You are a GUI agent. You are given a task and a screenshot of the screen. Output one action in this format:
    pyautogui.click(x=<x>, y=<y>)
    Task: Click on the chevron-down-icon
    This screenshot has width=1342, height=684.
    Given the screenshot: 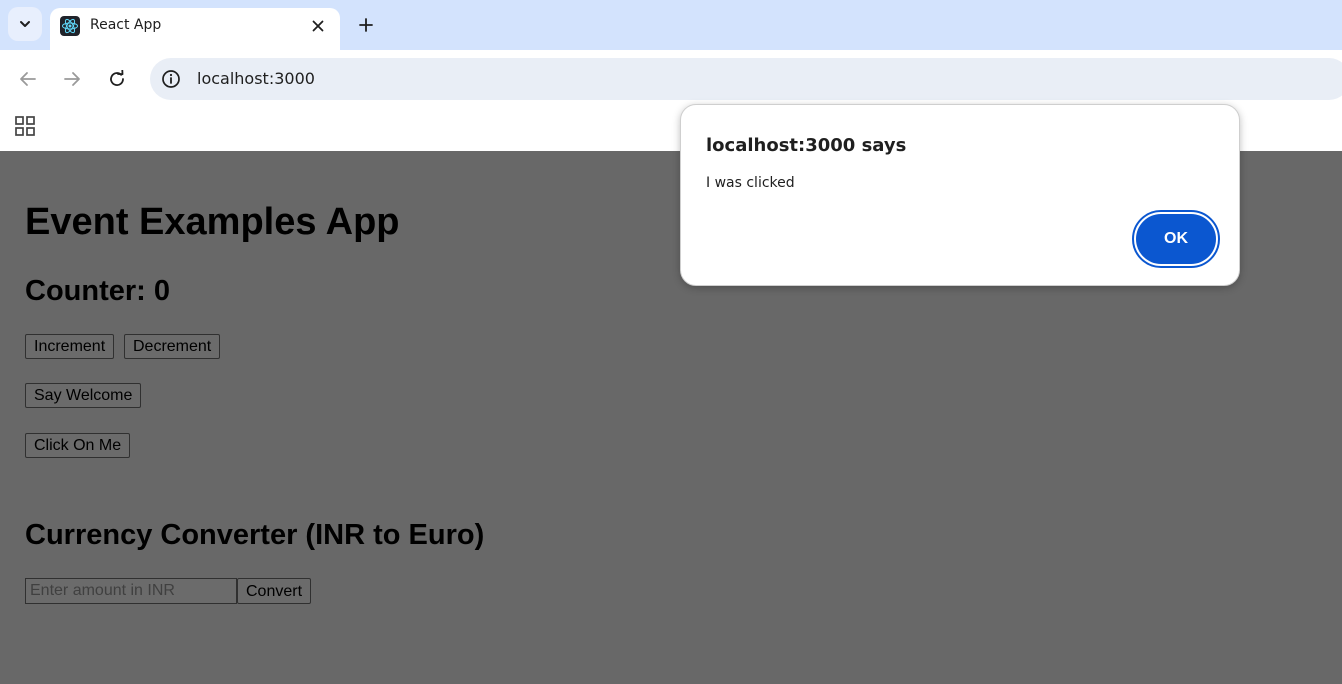 What is the action you would take?
    pyautogui.click(x=25, y=24)
    